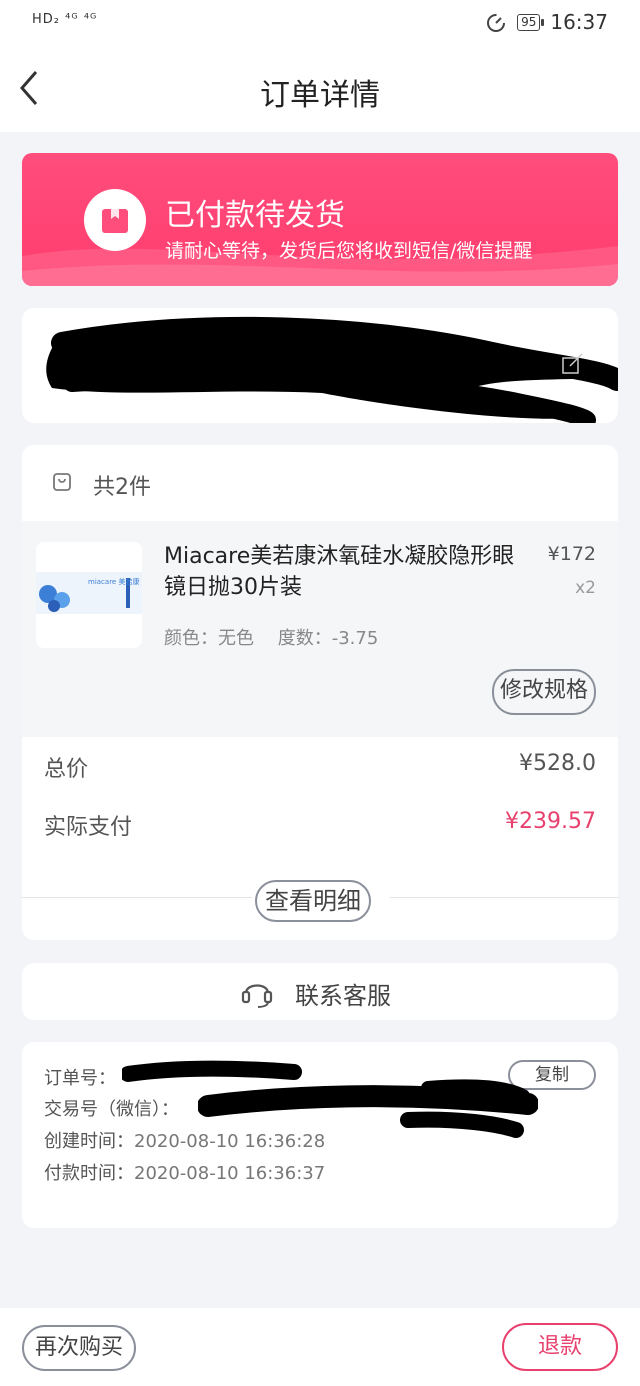  What do you see at coordinates (550, 821) in the screenshot?
I see `paid-value: ¥239.57` at bounding box center [550, 821].